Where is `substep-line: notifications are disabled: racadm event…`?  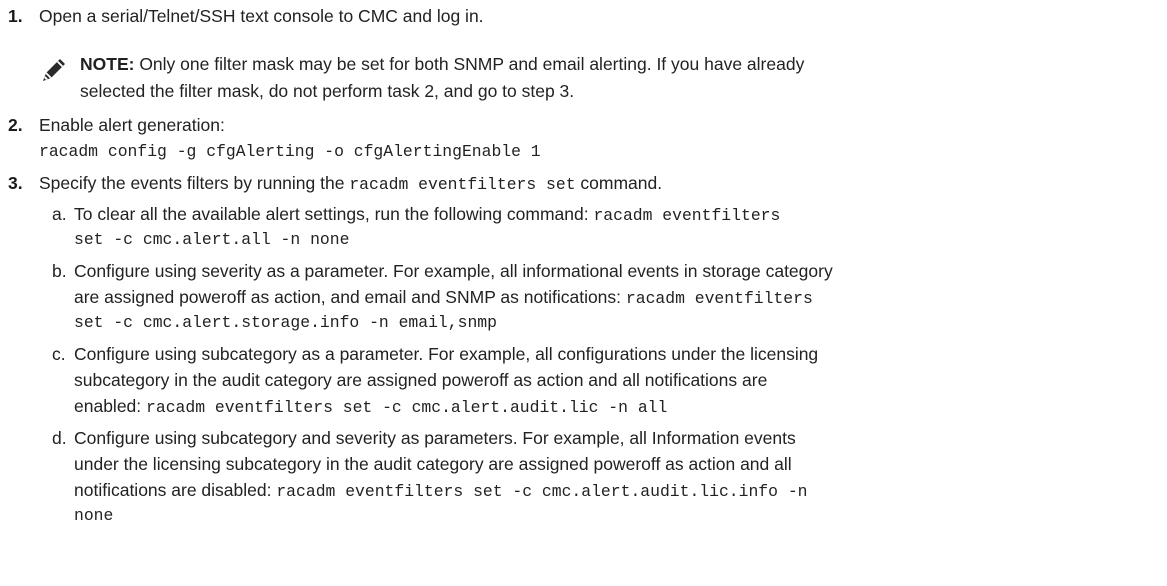
substep-line: notifications are disabled: racadm event… is located at coordinates (441, 491).